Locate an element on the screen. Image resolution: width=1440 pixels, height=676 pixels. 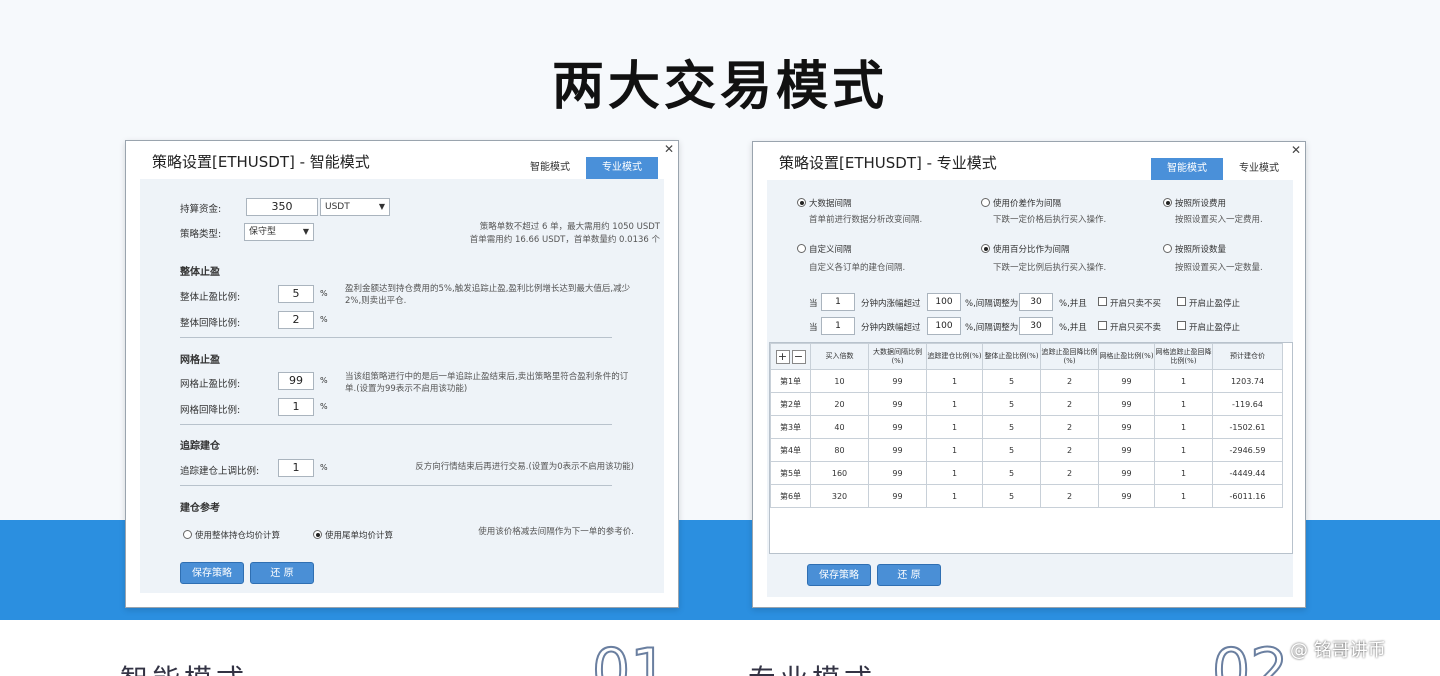
unit-percent: % is located at coordinates (324, 319).